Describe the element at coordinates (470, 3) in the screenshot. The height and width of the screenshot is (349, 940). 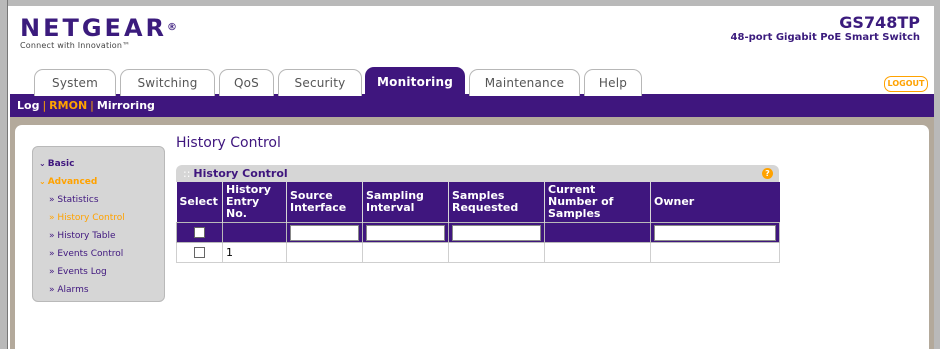
I see `window-frame-top` at that location.